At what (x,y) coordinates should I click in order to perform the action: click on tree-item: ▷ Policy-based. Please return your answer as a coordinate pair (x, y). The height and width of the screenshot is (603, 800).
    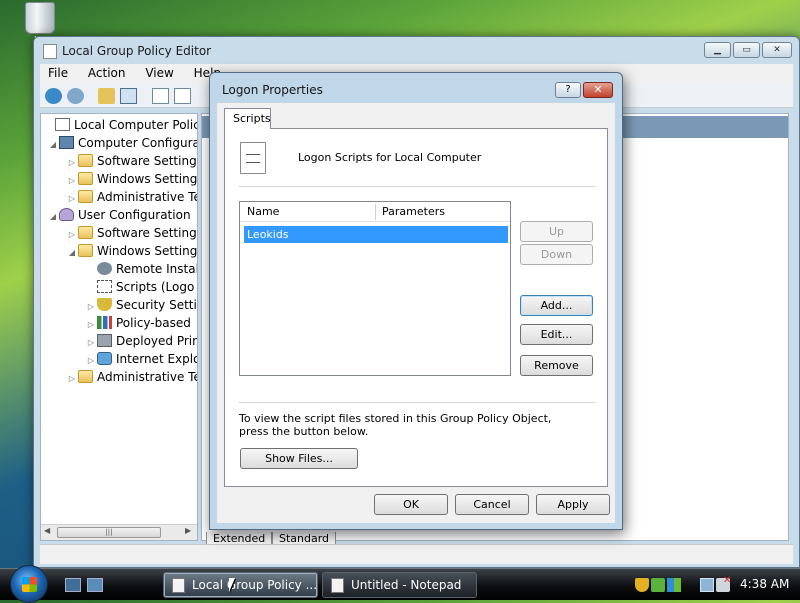
    Looking at the image, I should click on (138, 323).